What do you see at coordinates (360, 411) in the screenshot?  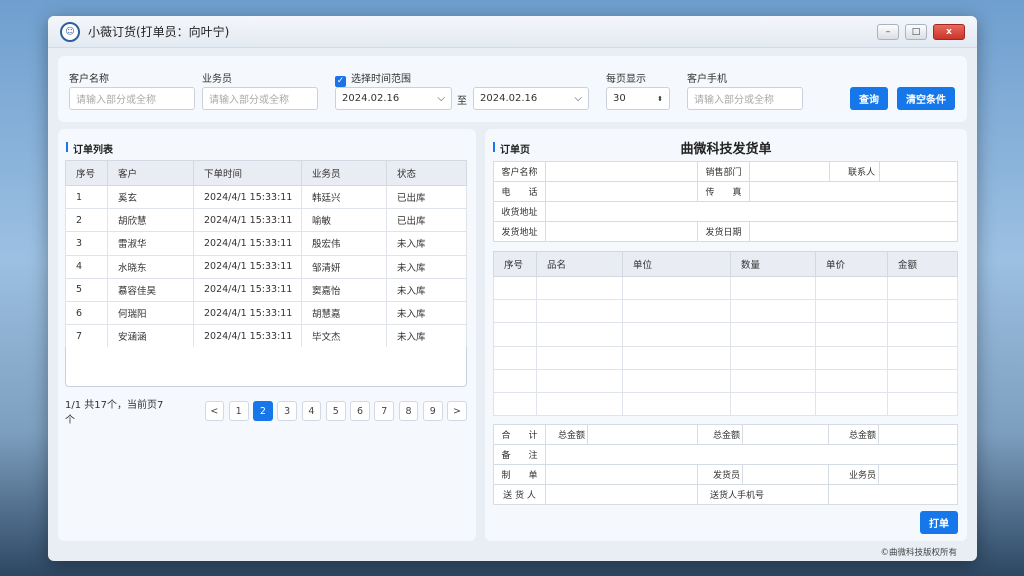 I see `page-button: 6` at bounding box center [360, 411].